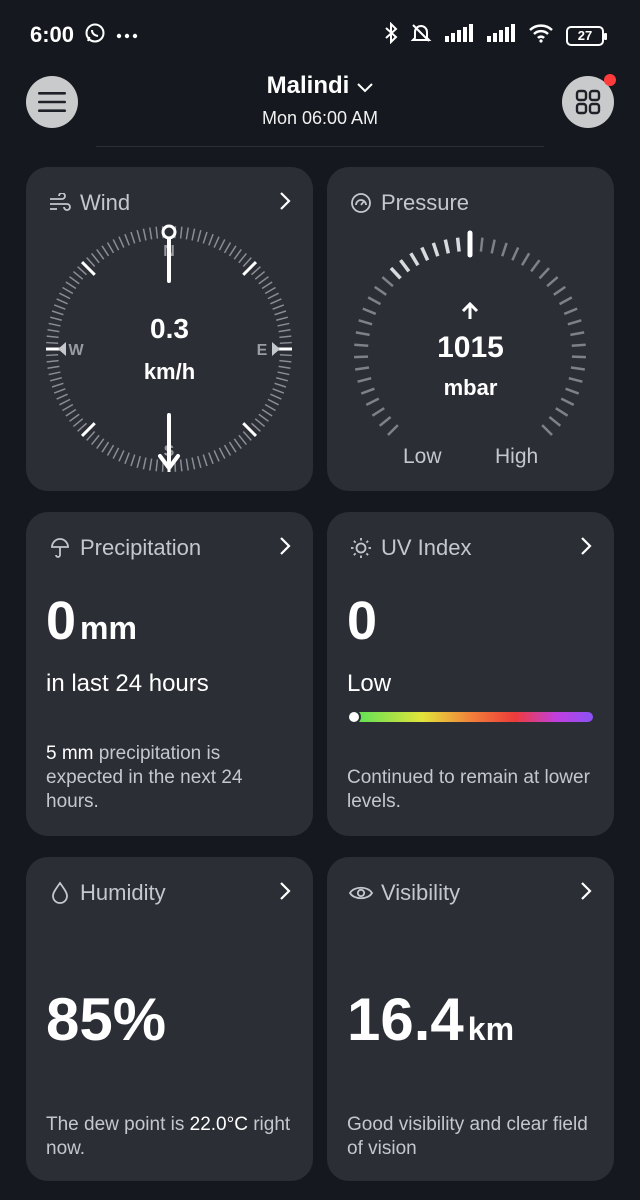 The width and height of the screenshot is (640, 1200). I want to click on wind-card: Wind NSWE 0.3 km/h, so click(169, 329).